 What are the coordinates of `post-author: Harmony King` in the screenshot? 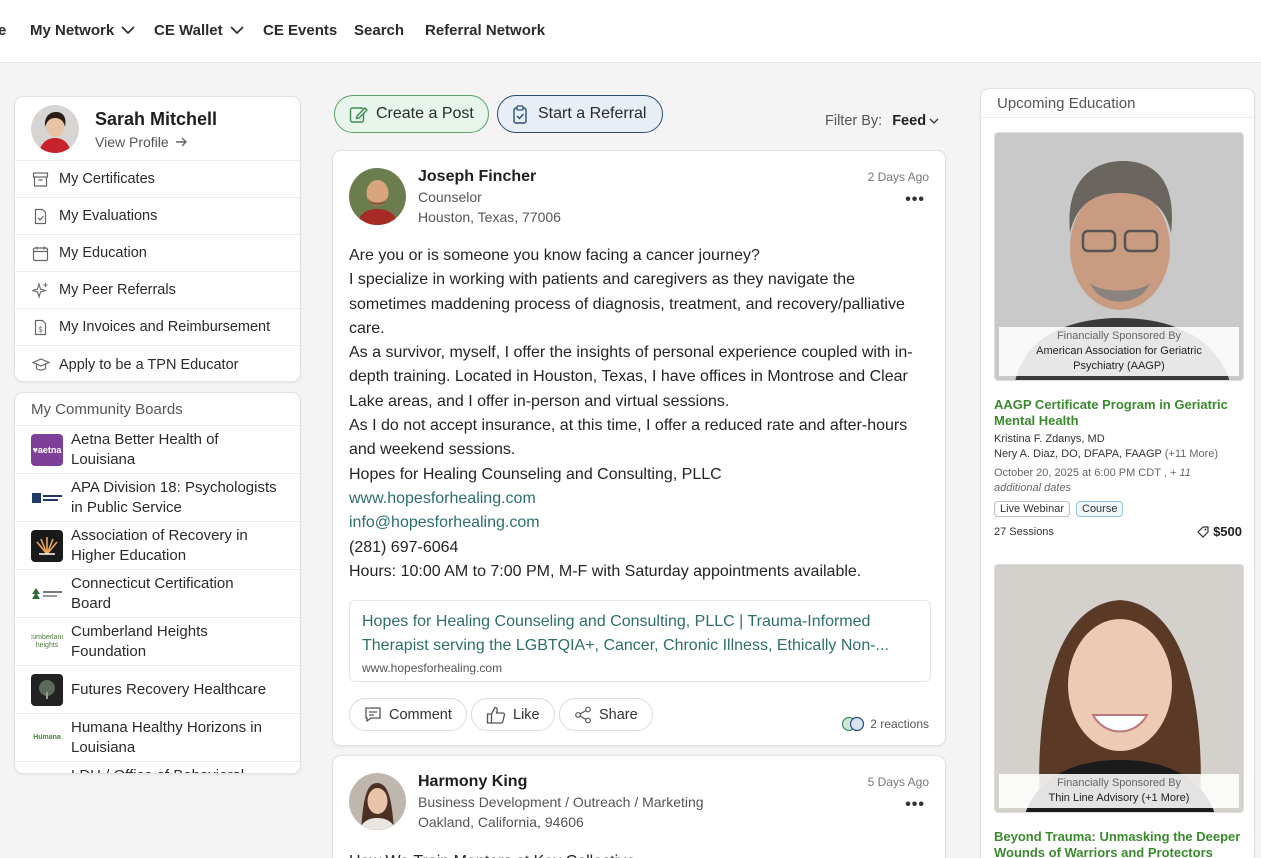 It's located at (472, 782).